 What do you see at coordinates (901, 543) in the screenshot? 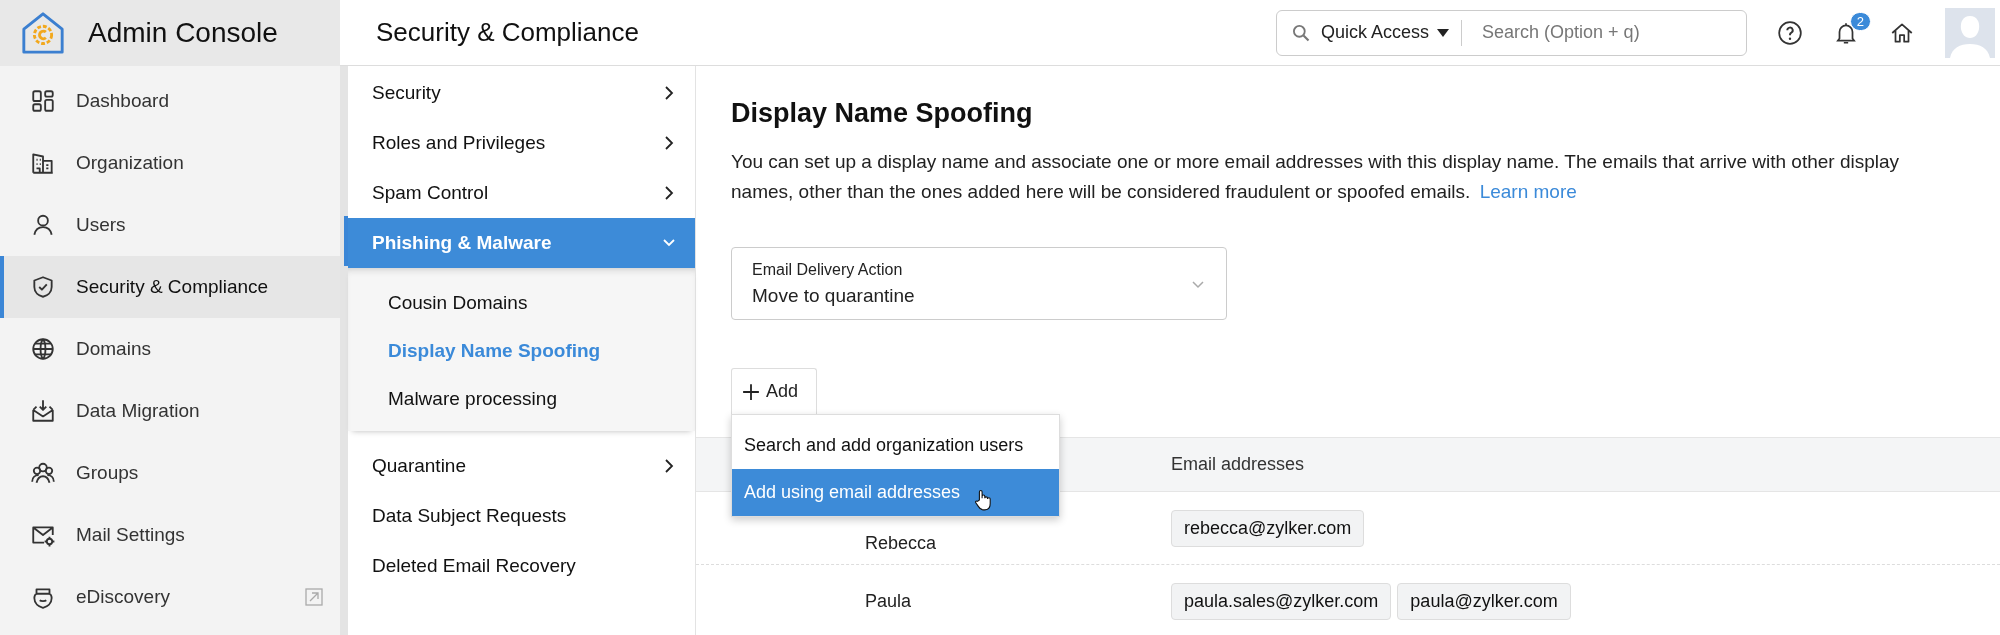
I see `table-cell-text: Rebecca` at bounding box center [901, 543].